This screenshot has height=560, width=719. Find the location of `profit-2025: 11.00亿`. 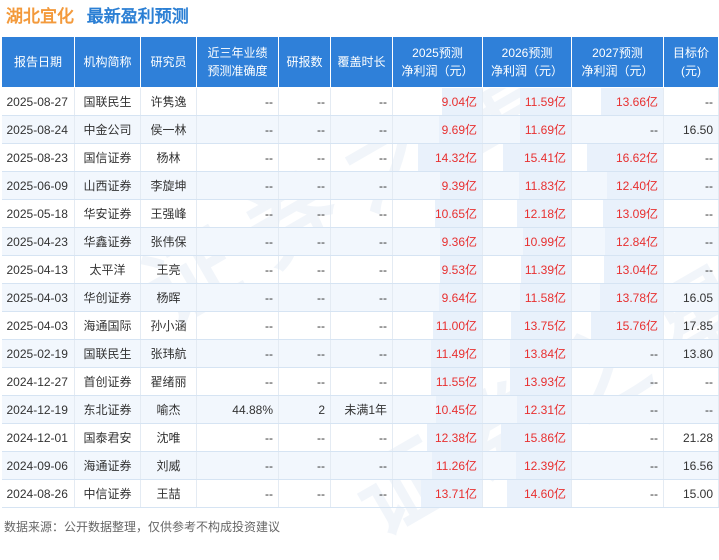

profit-2025: 11.00亿 is located at coordinates (437, 325).